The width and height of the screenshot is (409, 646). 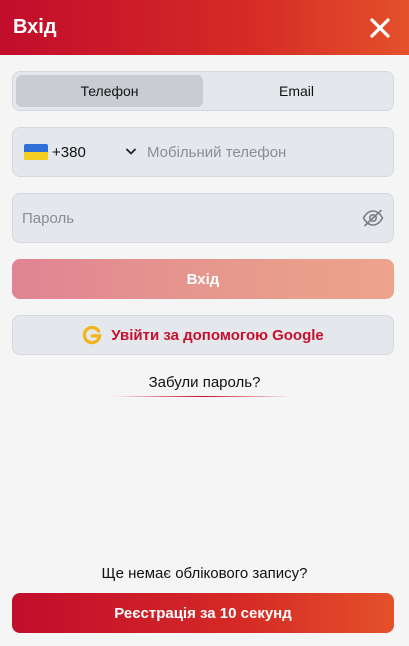 I want to click on tab-phone: Телефон, so click(x=109, y=91).